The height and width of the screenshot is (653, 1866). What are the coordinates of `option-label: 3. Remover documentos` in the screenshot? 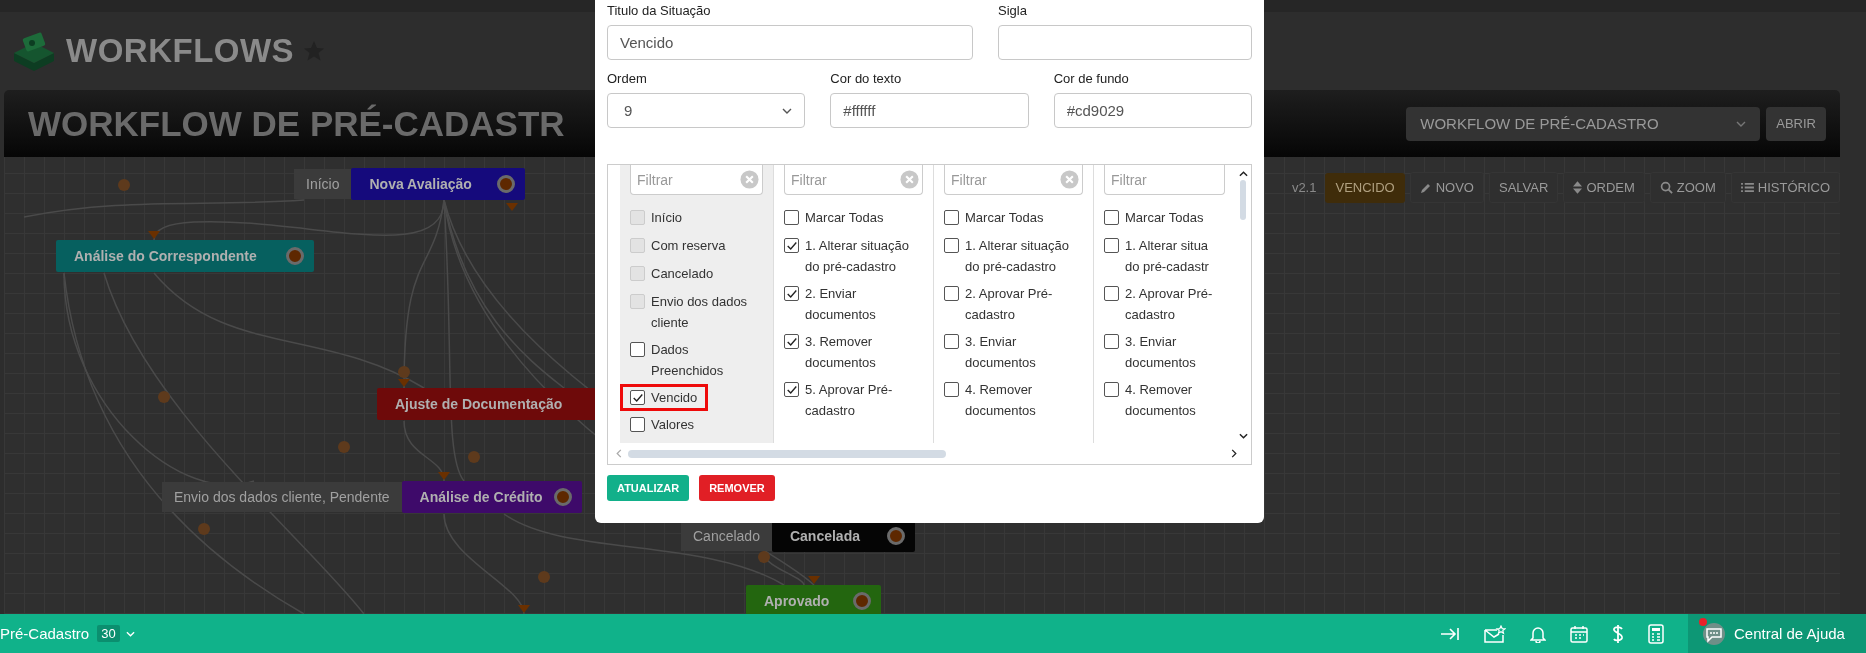 It's located at (841, 352).